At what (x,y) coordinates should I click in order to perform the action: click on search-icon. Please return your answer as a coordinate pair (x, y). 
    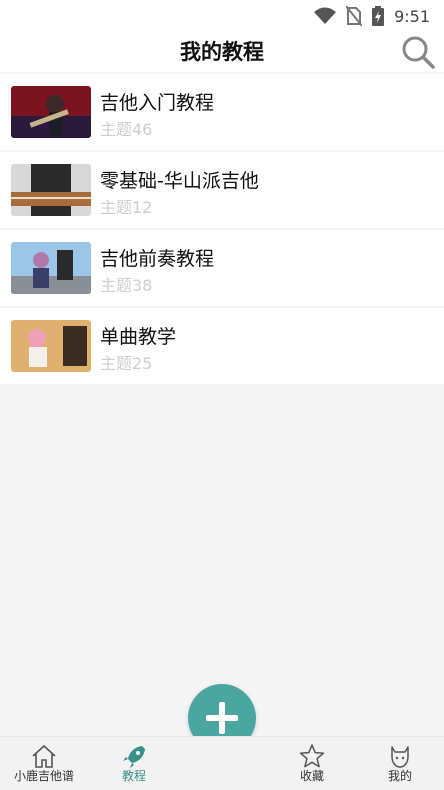
    Looking at the image, I should click on (418, 52).